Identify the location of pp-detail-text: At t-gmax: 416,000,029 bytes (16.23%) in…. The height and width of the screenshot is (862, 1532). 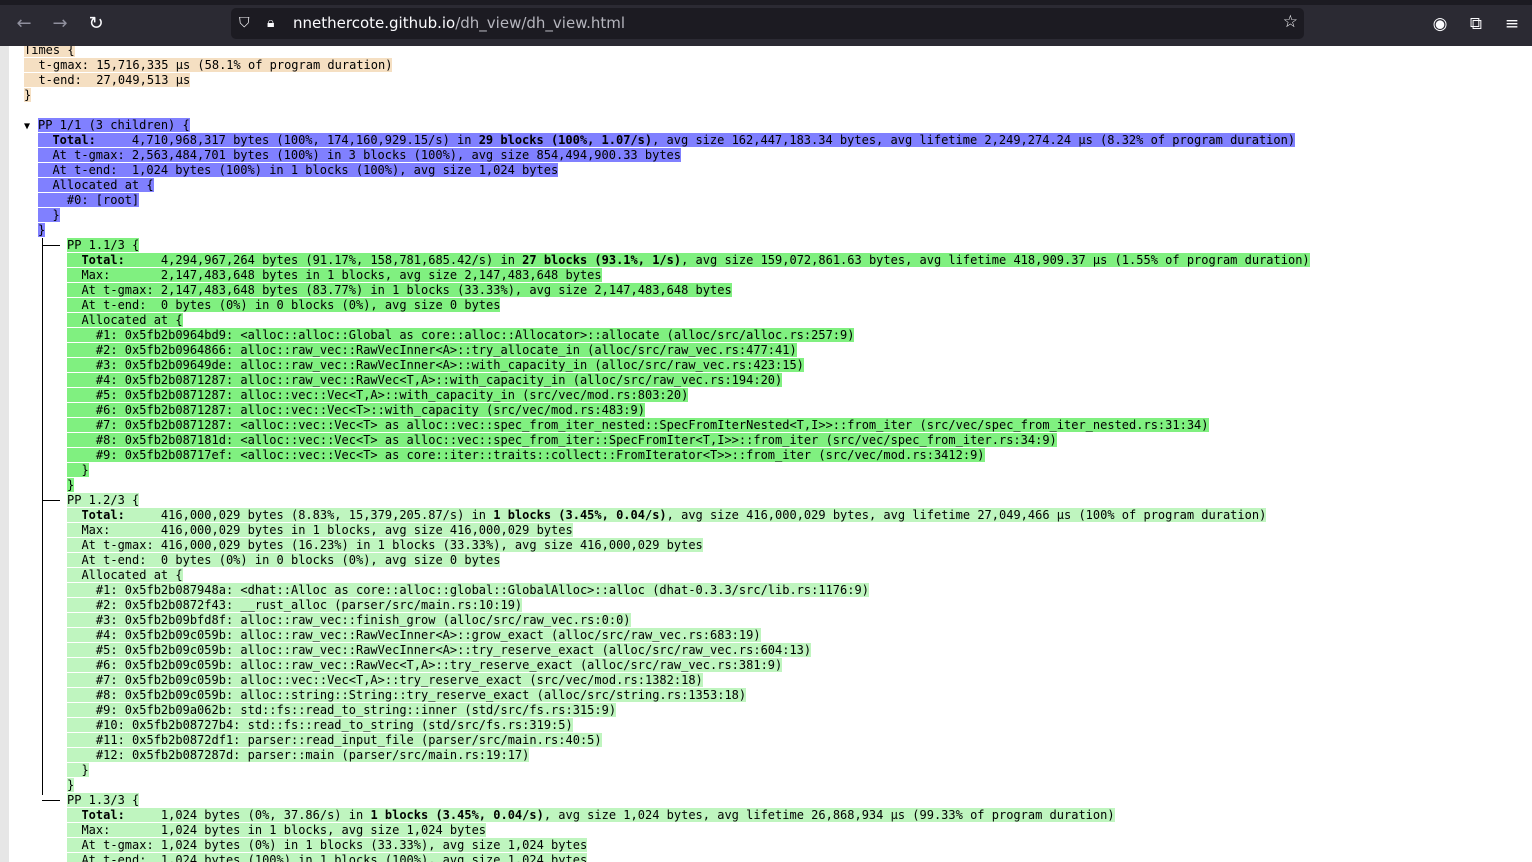
(385, 545).